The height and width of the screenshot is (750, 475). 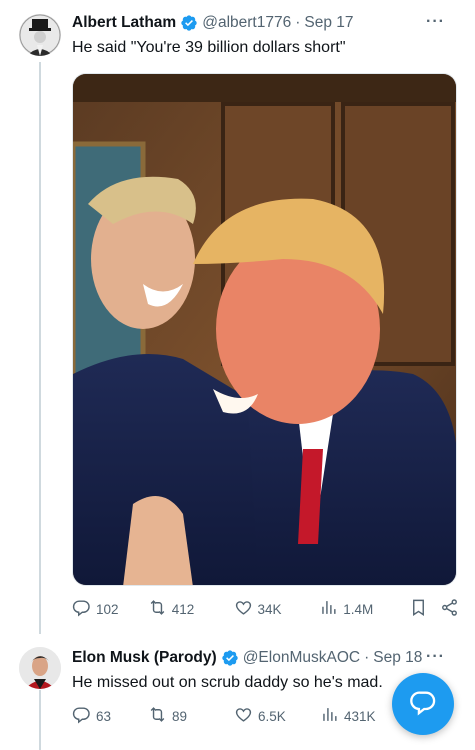 What do you see at coordinates (191, 716) in the screenshot?
I see `retweet-button: 89` at bounding box center [191, 716].